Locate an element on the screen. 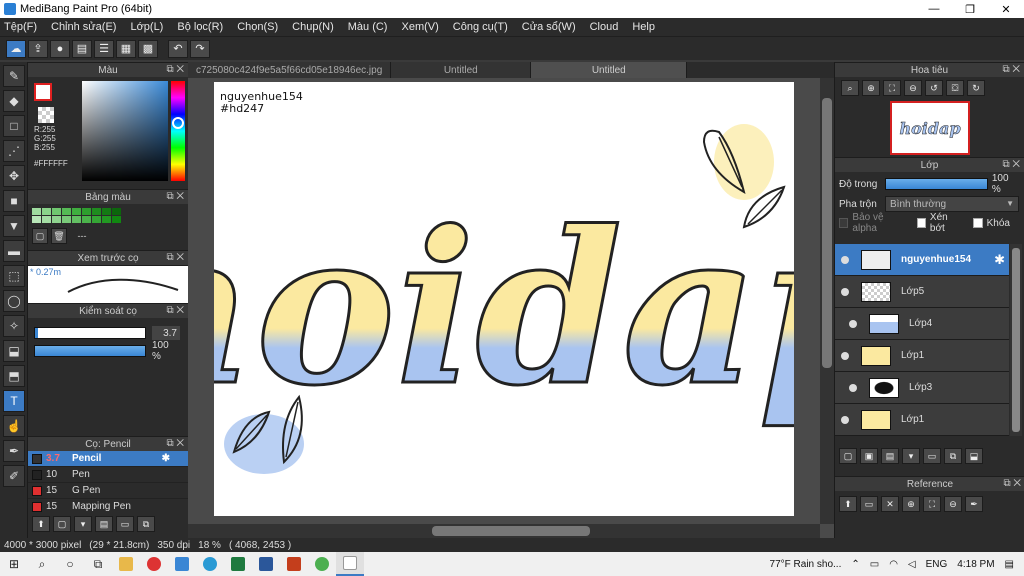 Image resolution: width=1024 pixels, height=576 pixels. brush-item-pencil: 3.7 Pencil ✱ is located at coordinates (108, 459).